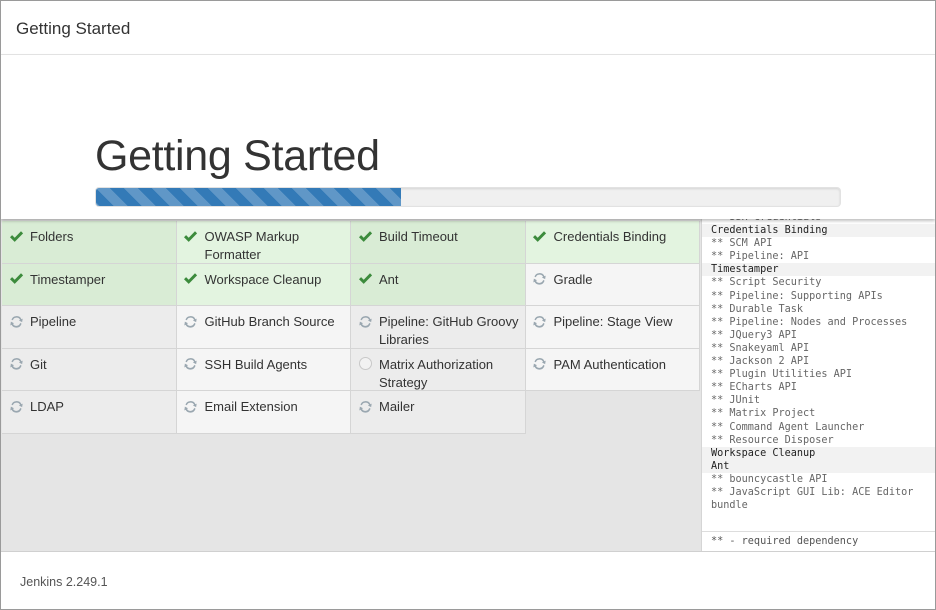 The image size is (936, 610). What do you see at coordinates (89, 242) in the screenshot?
I see `plugin-item: Folders` at bounding box center [89, 242].